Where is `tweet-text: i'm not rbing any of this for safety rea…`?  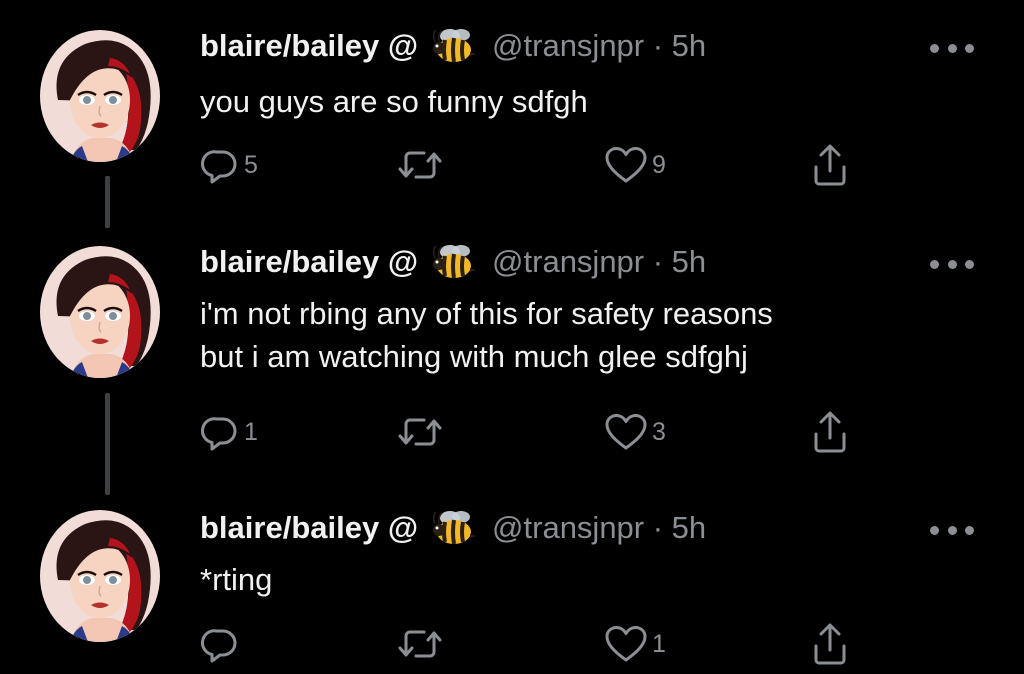 tweet-text: i'm not rbing any of this for safety rea… is located at coordinates (486, 335).